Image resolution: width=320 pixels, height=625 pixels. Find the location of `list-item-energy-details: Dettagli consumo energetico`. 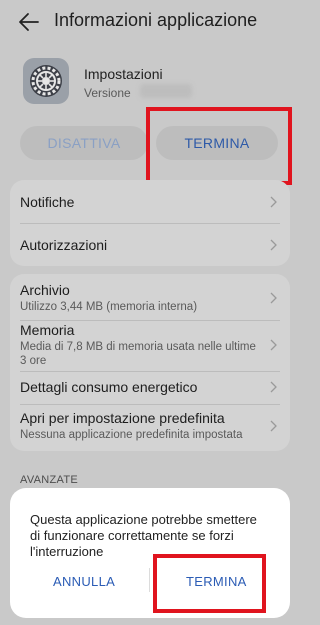

list-item-energy-details: Dettagli consumo energetico is located at coordinates (150, 387).